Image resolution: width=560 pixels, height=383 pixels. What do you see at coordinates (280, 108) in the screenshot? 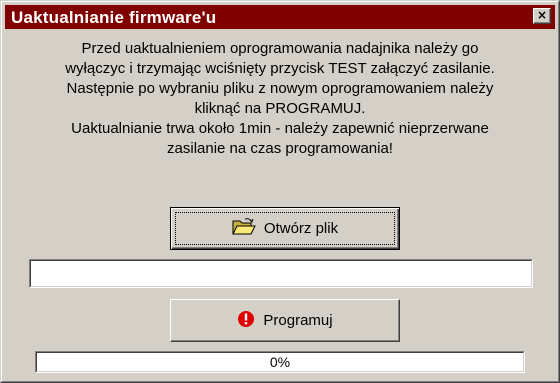
I see `instruction-line: kliknąć na PROGRAMUJ.` at bounding box center [280, 108].